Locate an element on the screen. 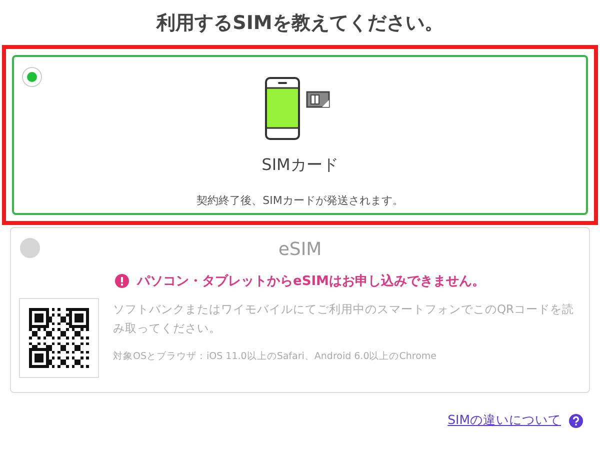 The width and height of the screenshot is (600, 450). help-icon is located at coordinates (576, 421).